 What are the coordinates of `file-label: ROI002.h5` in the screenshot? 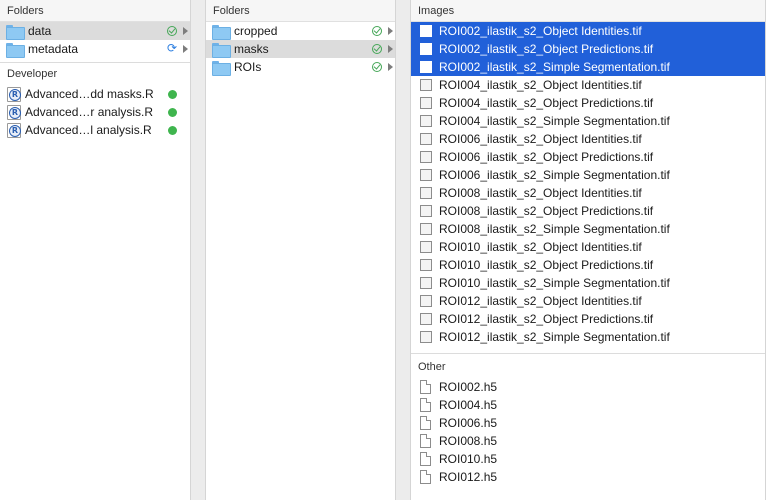 It's located at (468, 387).